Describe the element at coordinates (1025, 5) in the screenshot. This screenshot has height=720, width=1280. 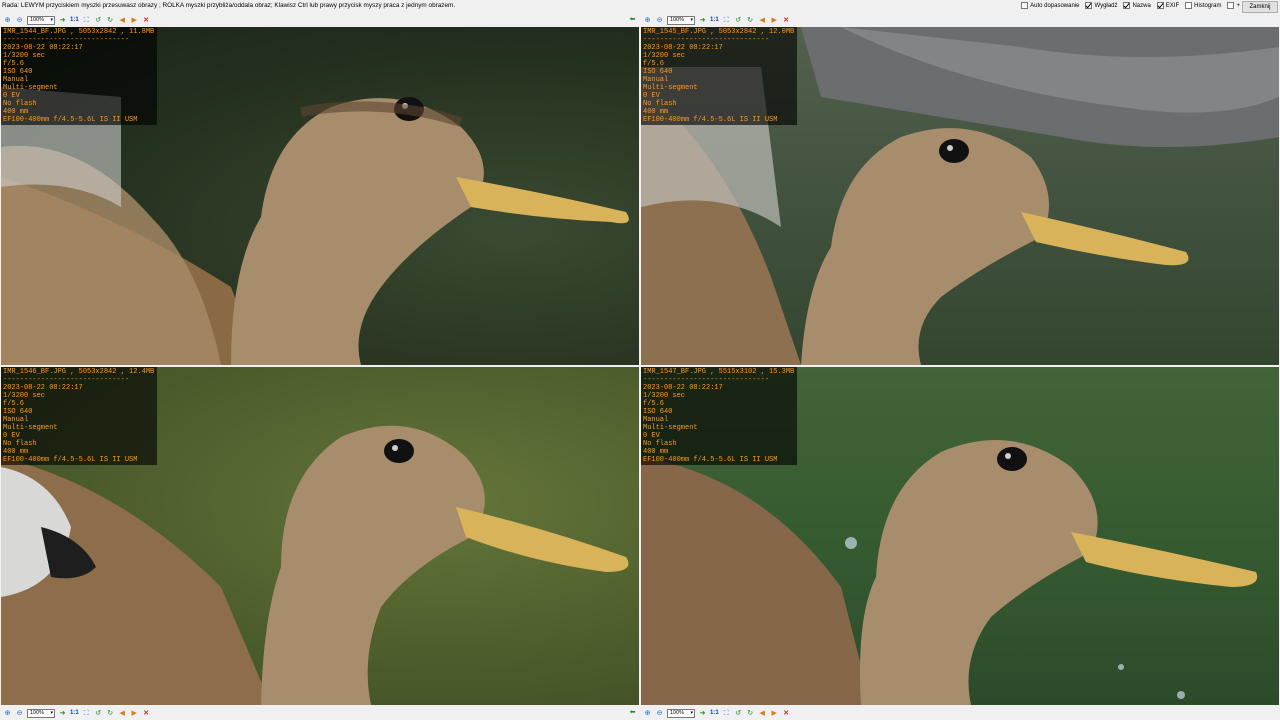
I see `checkbox-auto-fit` at that location.